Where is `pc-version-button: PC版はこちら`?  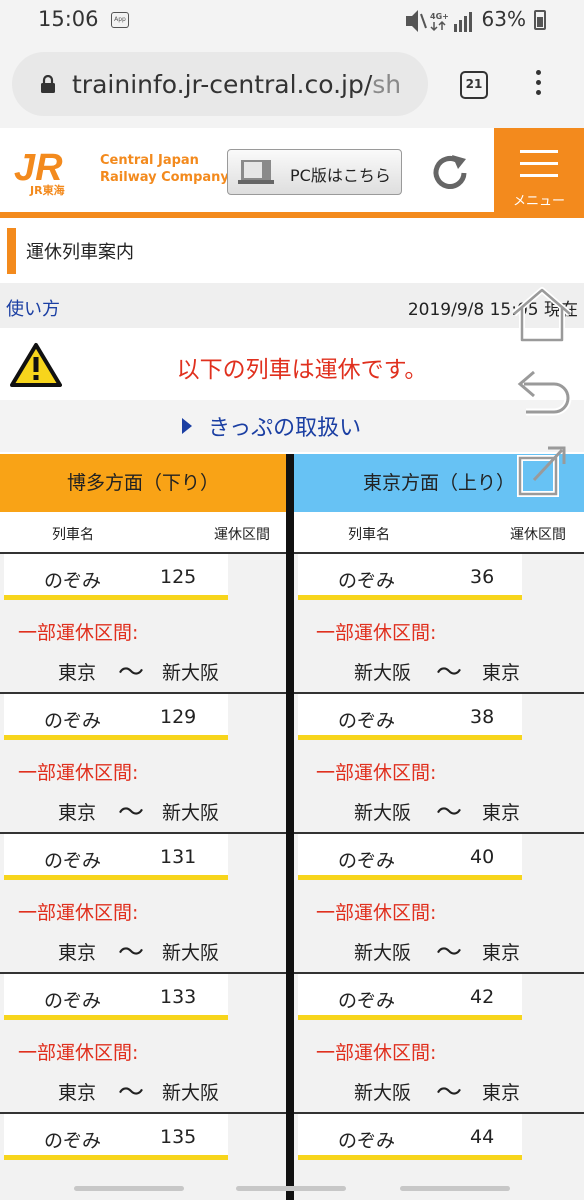 pc-version-button: PC版はこちら is located at coordinates (314, 172).